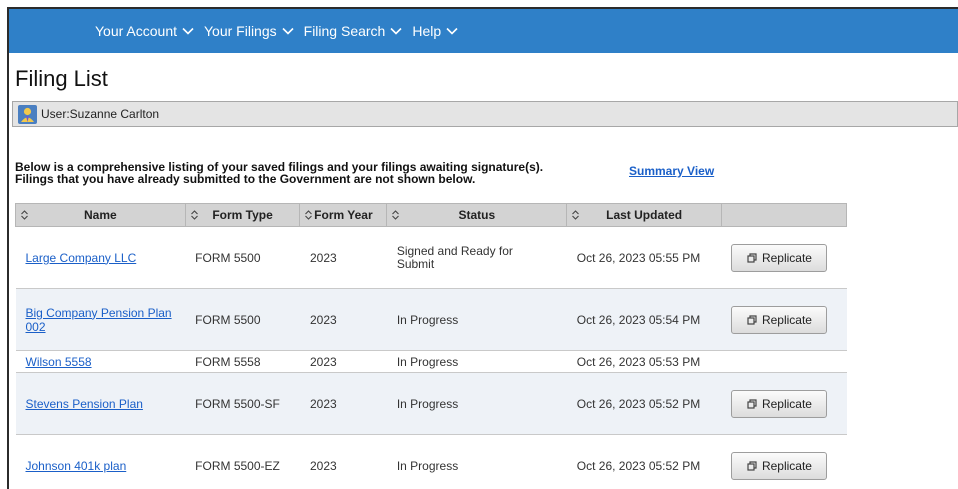 This screenshot has height=489, width=958. I want to click on nav-label: Your Filings, so click(240, 31).